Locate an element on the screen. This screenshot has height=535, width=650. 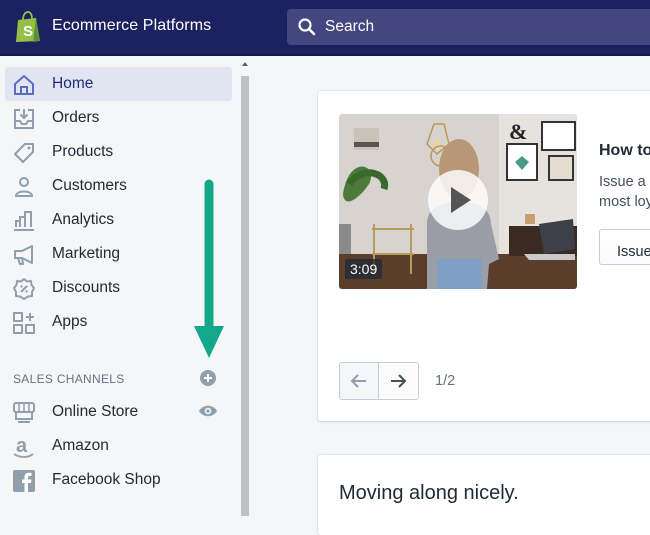
sidebar-item-amazon: a Amazon is located at coordinates (118, 446).